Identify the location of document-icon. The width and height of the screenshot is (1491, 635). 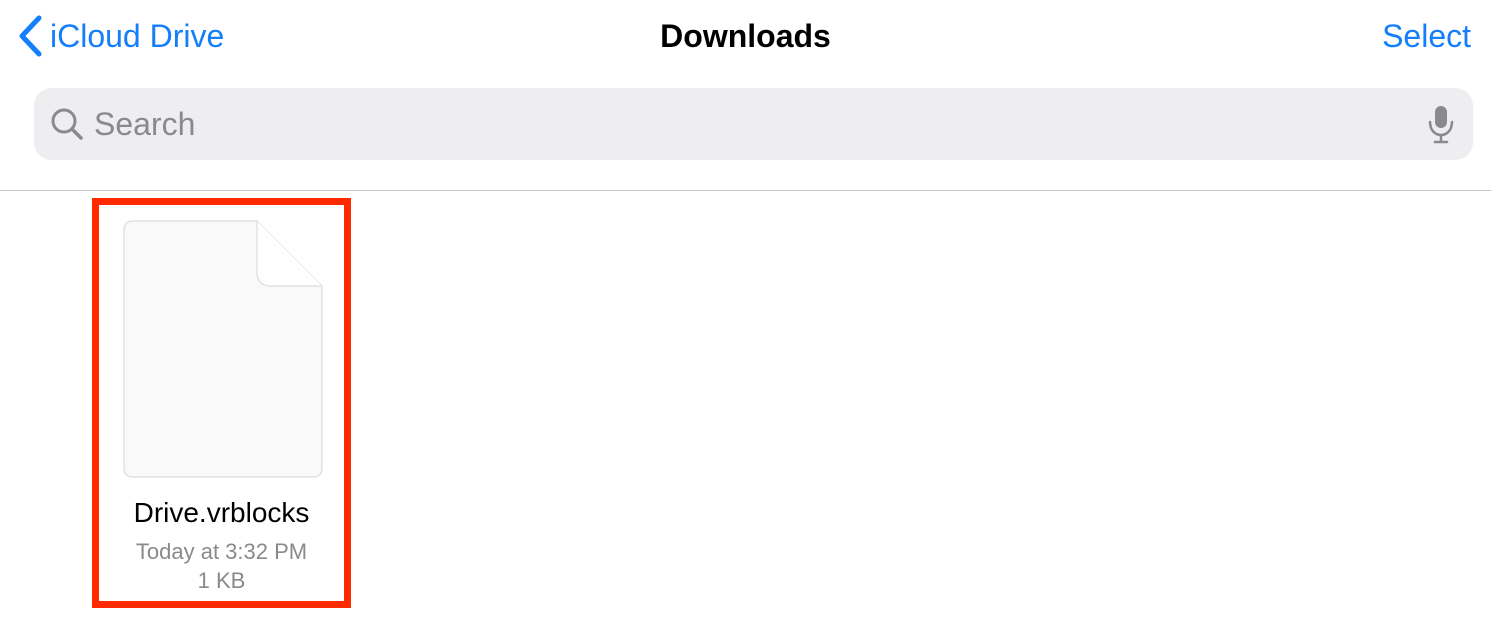
(223, 349).